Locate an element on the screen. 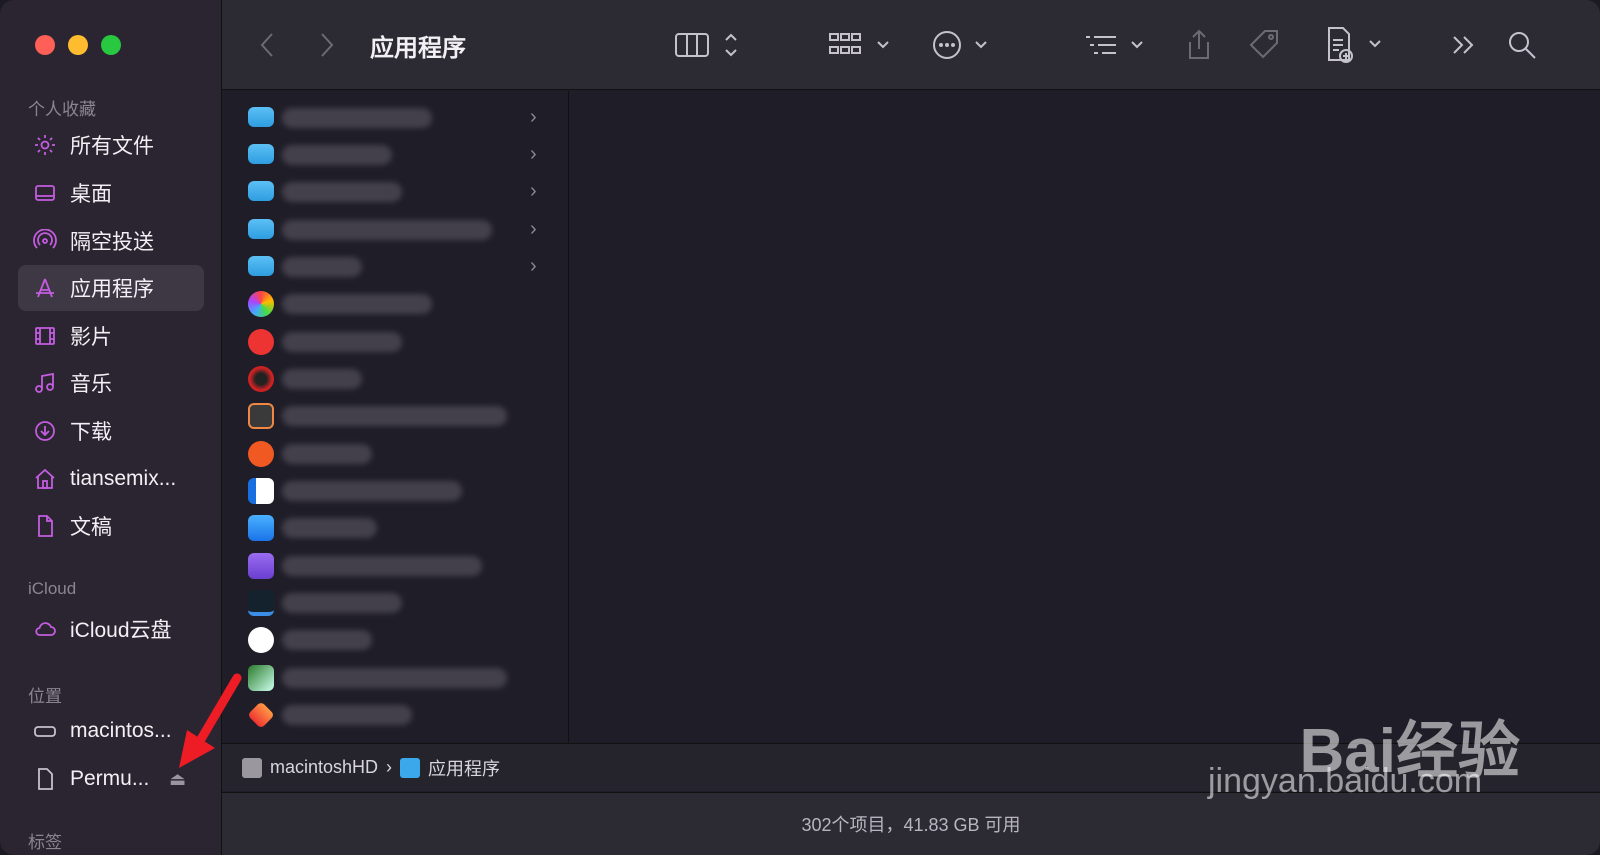 The height and width of the screenshot is (855, 1600). chevron-right-icon is located at coordinates (327, 45).